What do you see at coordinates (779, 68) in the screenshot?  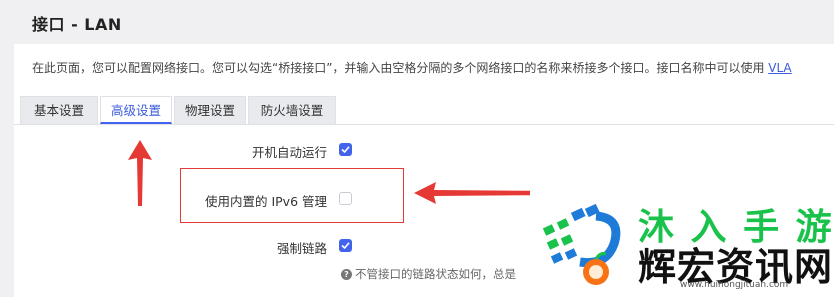 I see `vlan-link: VLA` at bounding box center [779, 68].